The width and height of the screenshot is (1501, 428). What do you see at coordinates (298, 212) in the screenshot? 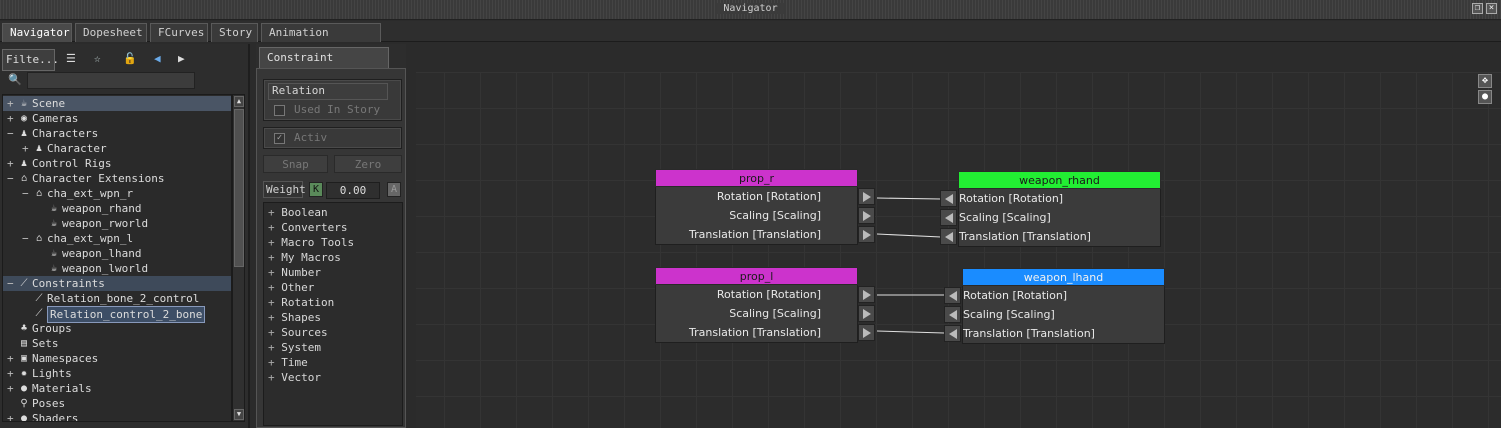
I see `library-item: + Boolean` at bounding box center [298, 212].